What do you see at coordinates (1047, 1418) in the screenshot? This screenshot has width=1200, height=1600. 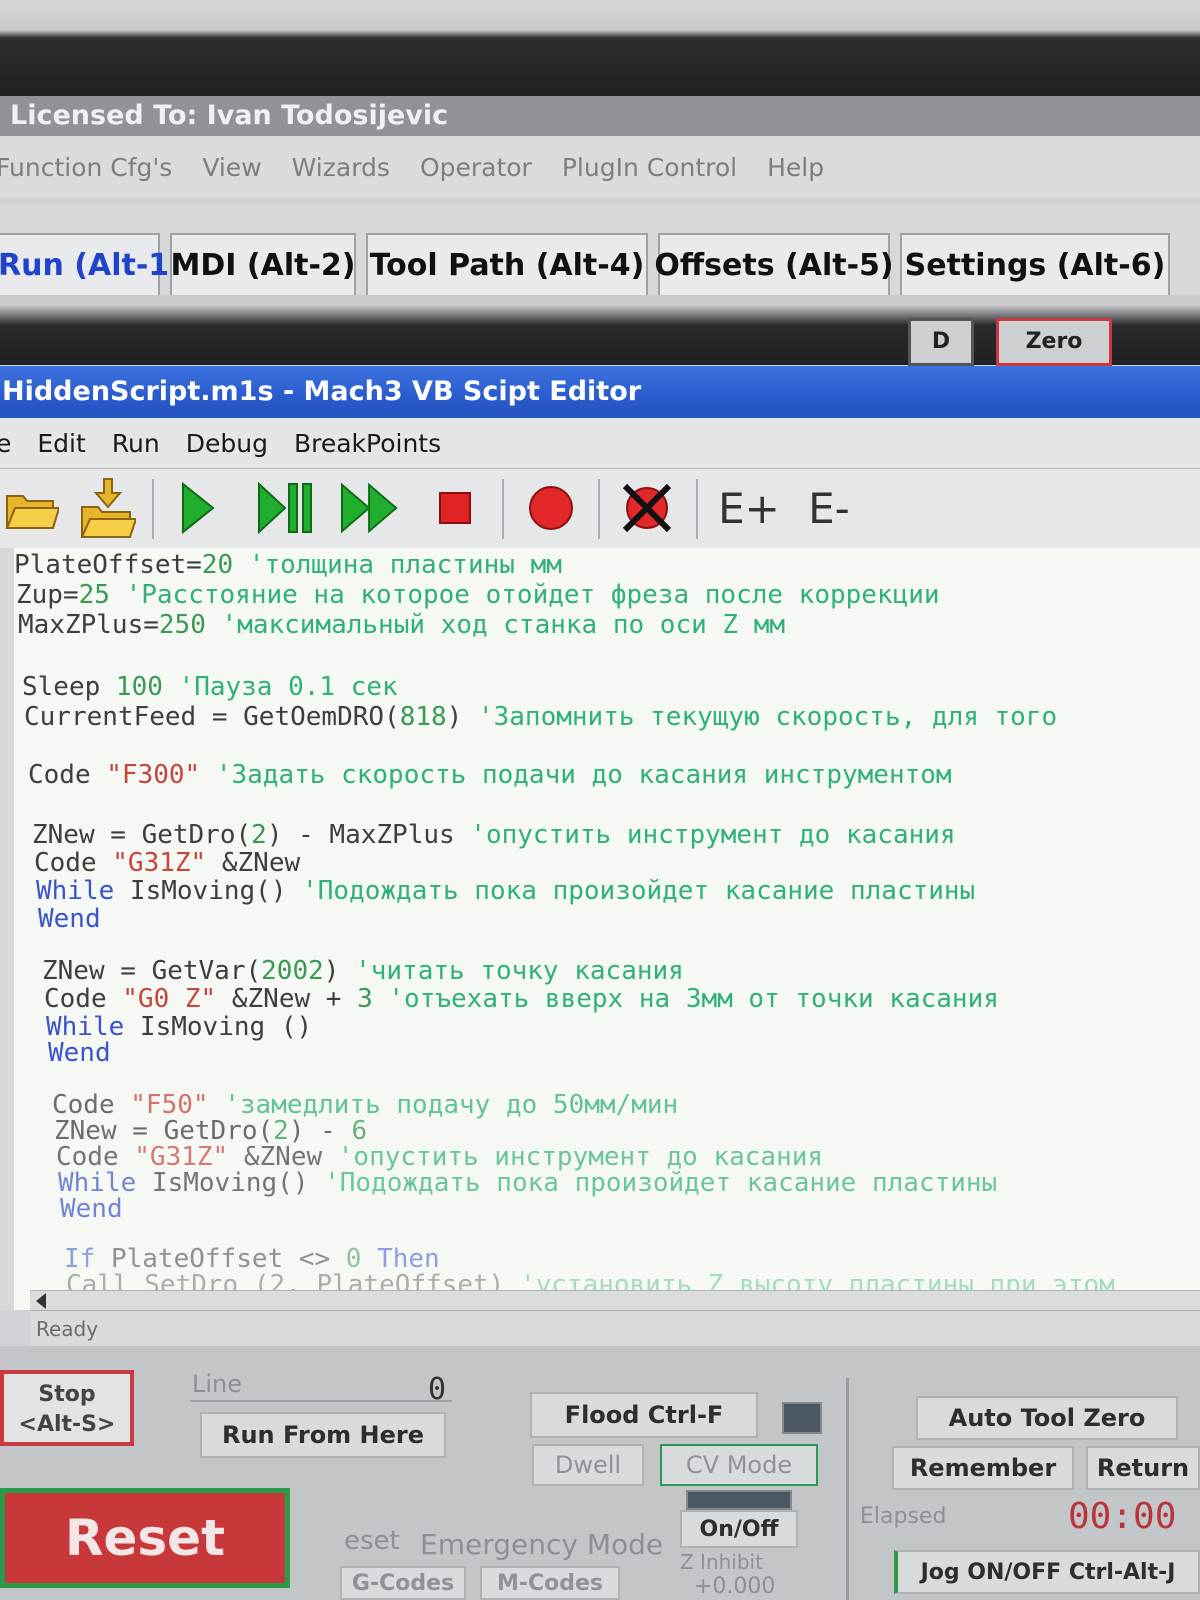 I see `auto-tool-zero-button: Auto Tool Zero` at bounding box center [1047, 1418].